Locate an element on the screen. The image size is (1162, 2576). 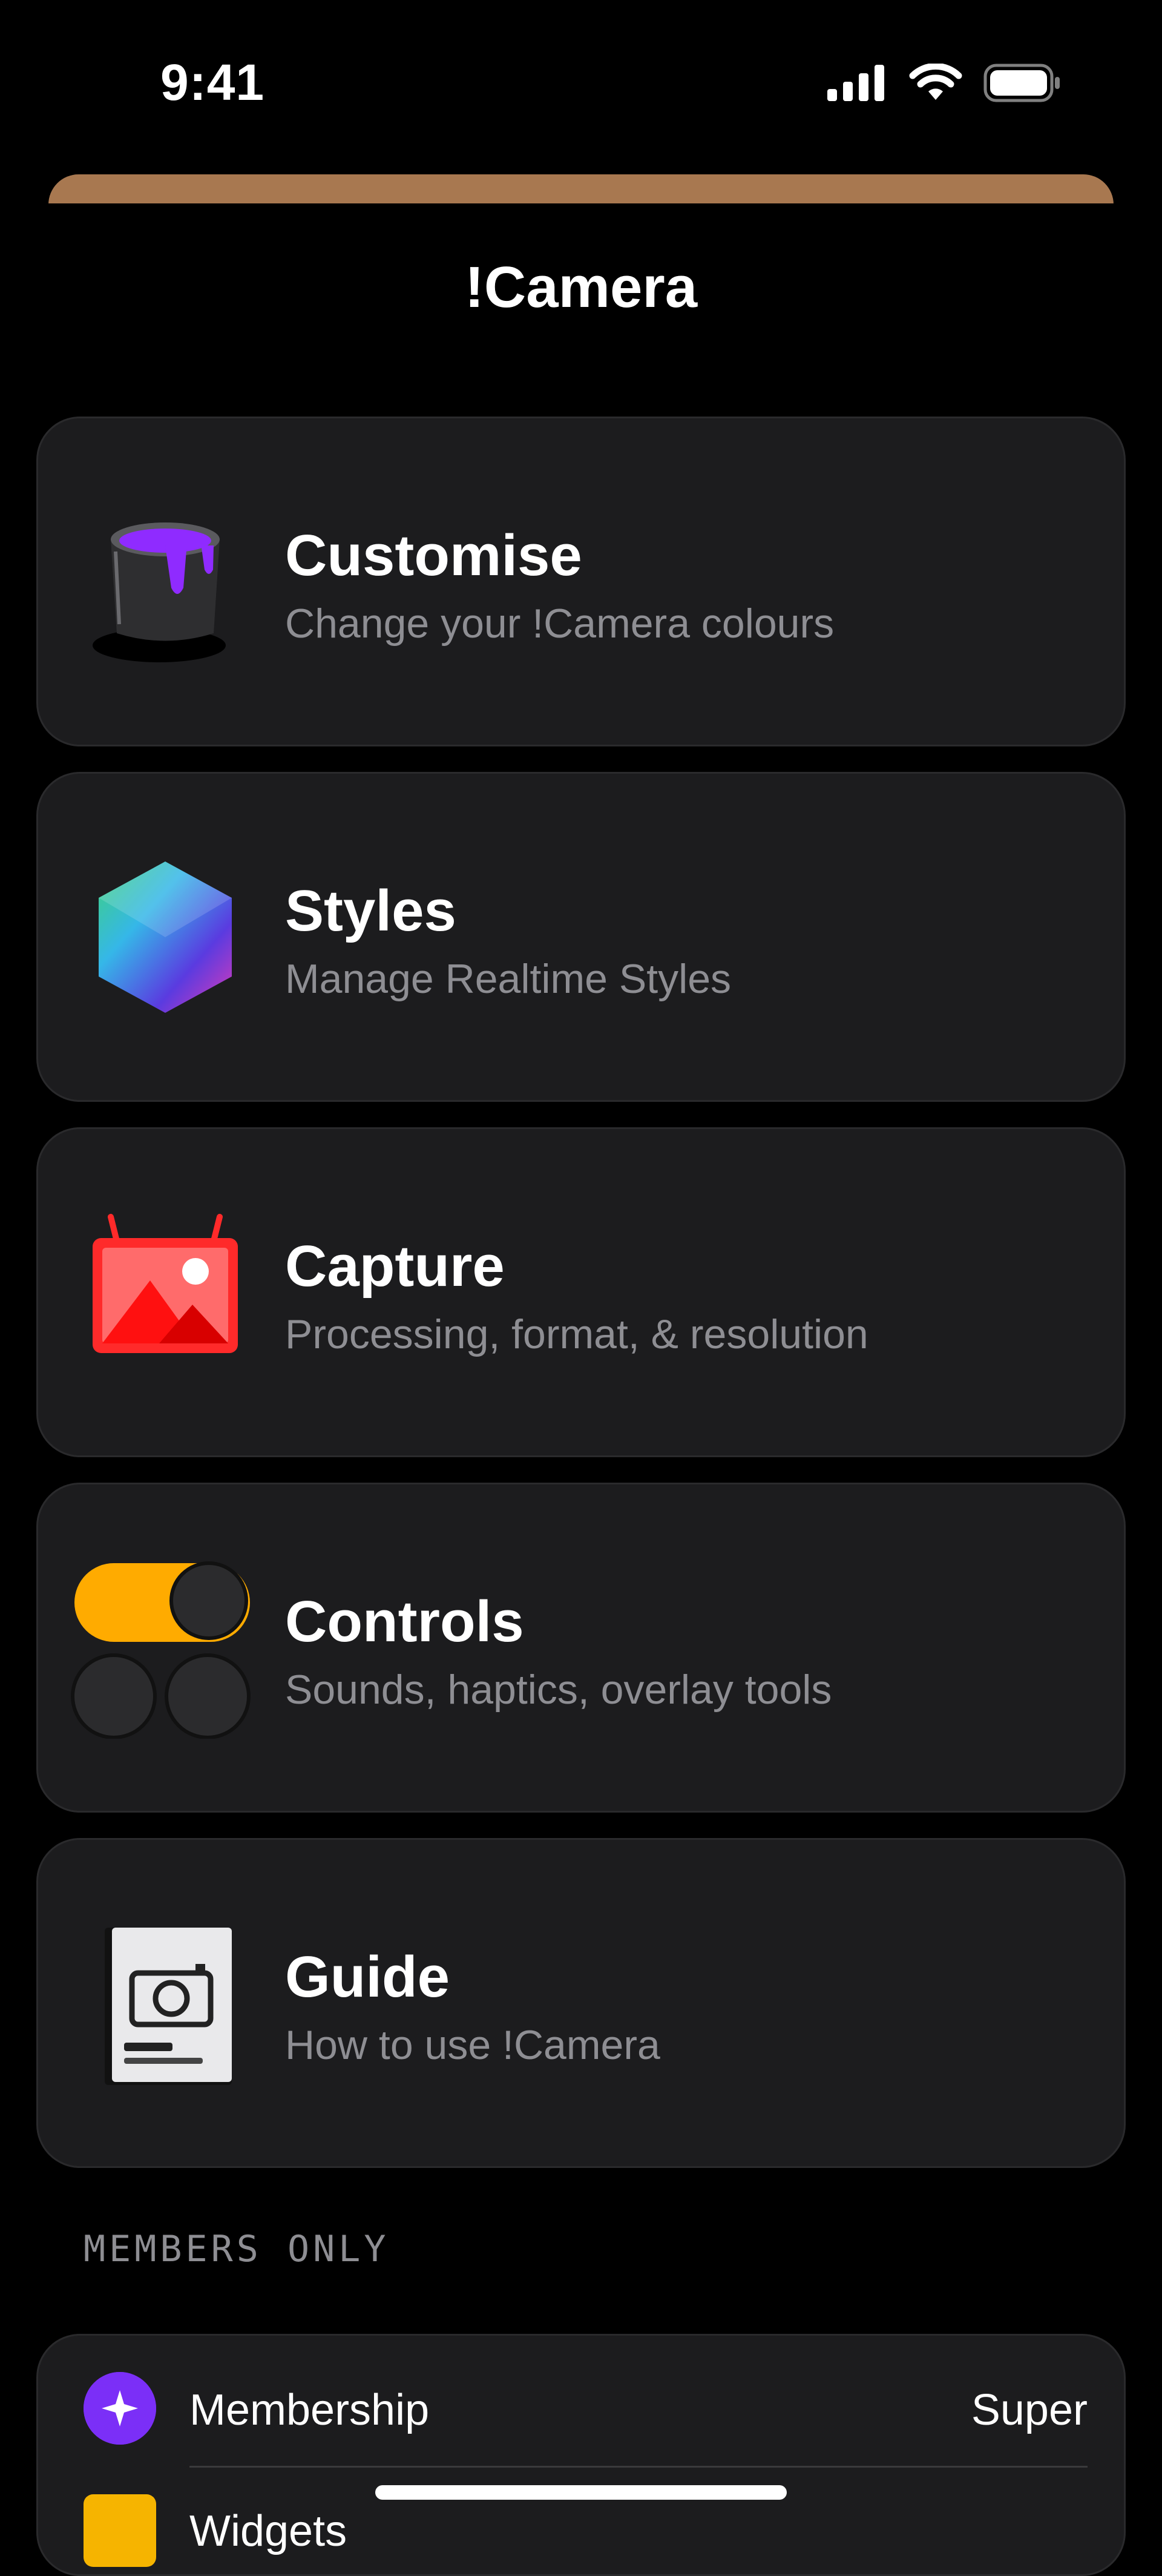
controls-title: Controls is located at coordinates (404, 1622).